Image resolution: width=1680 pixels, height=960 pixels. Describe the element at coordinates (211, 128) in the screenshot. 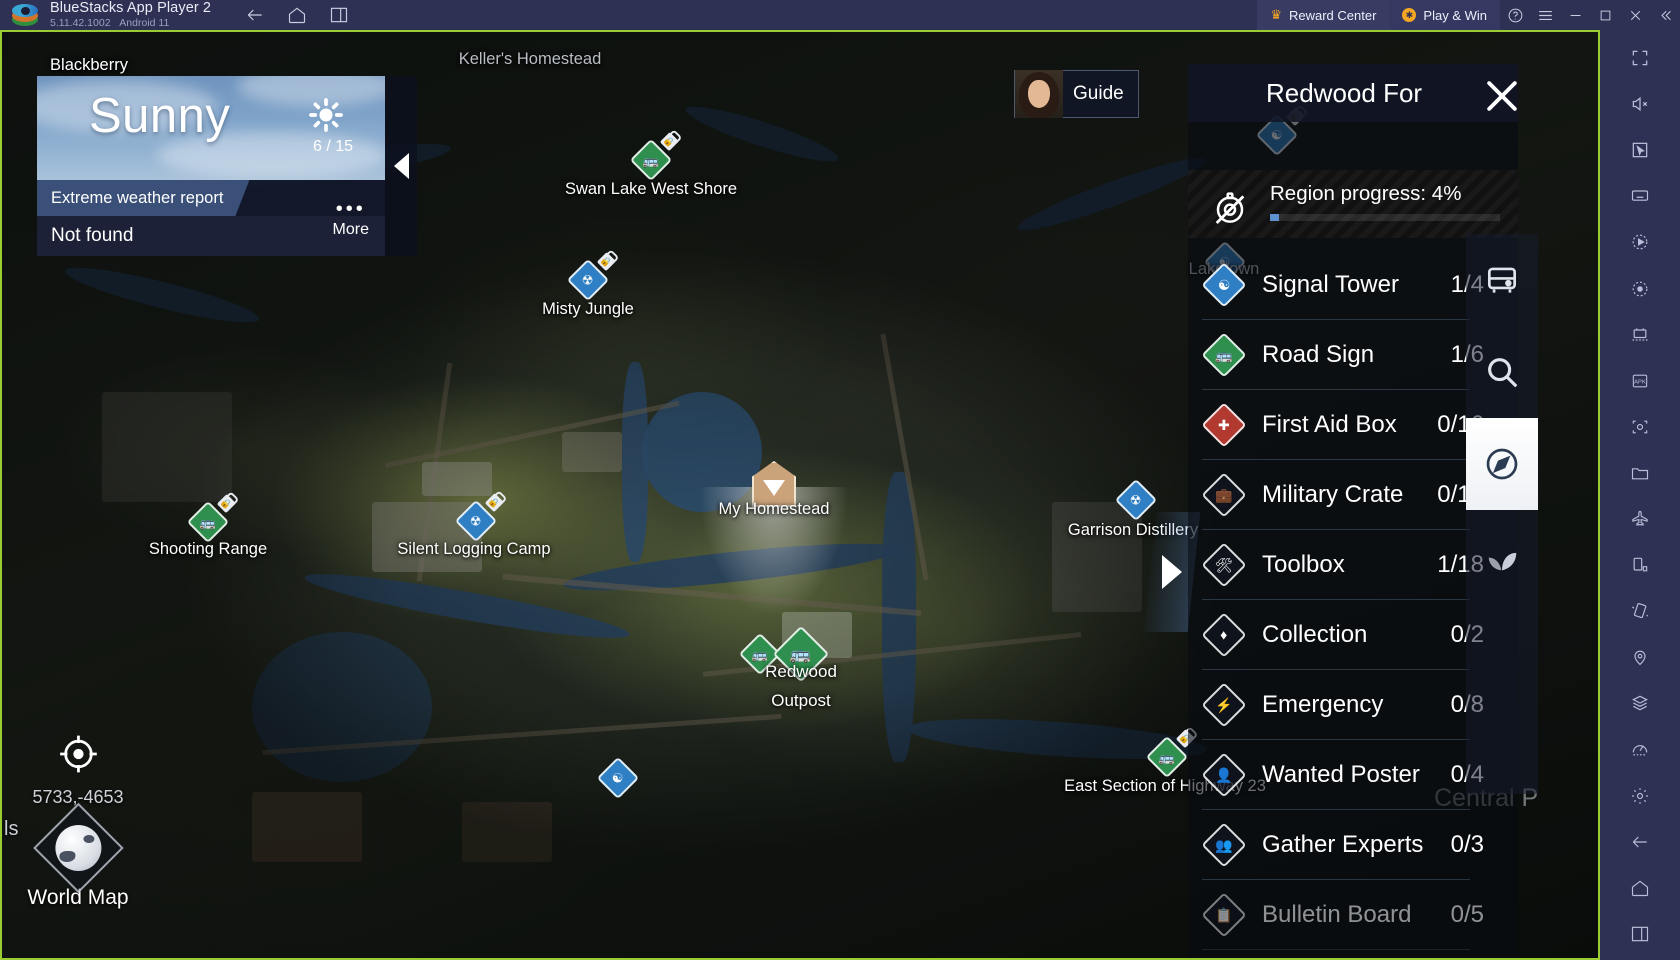

I see `weather-banner: Sunny 6 / 15` at that location.